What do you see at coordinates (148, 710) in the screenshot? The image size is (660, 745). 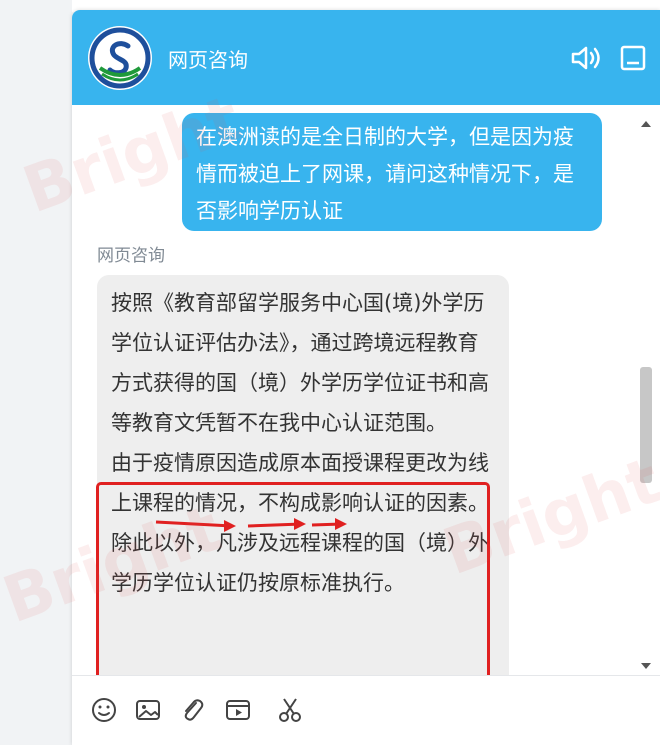 I see `image-icon` at bounding box center [148, 710].